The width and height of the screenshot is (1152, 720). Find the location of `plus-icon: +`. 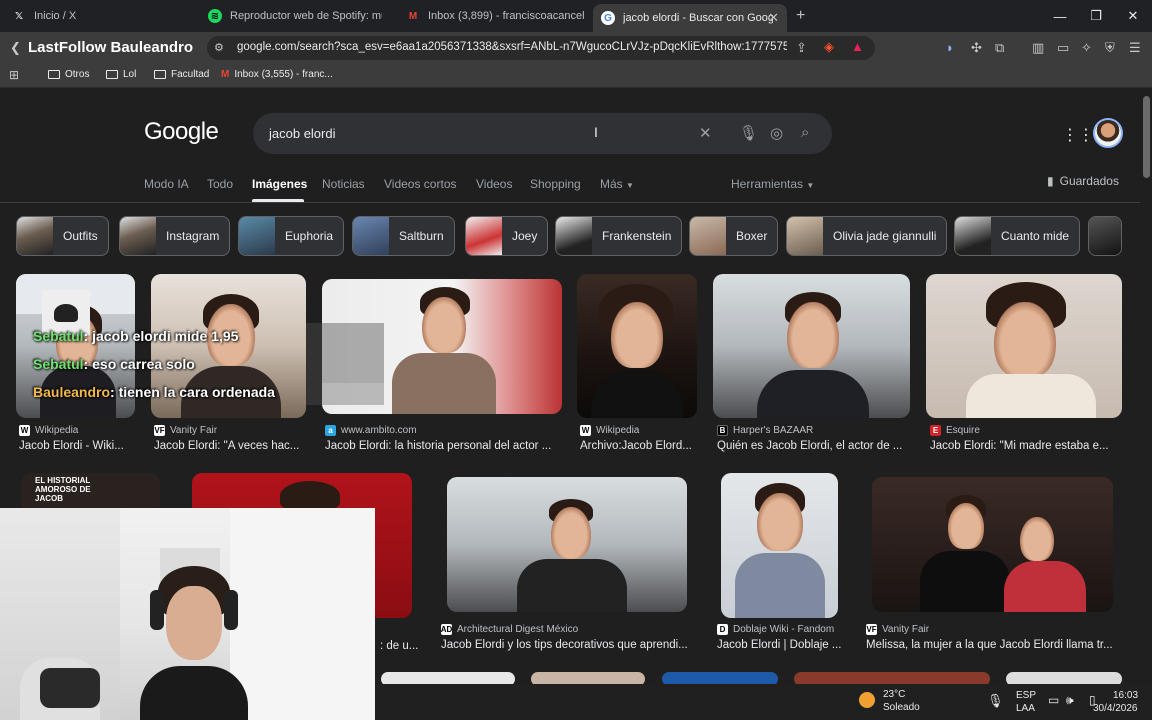

plus-icon: + is located at coordinates (801, 15).